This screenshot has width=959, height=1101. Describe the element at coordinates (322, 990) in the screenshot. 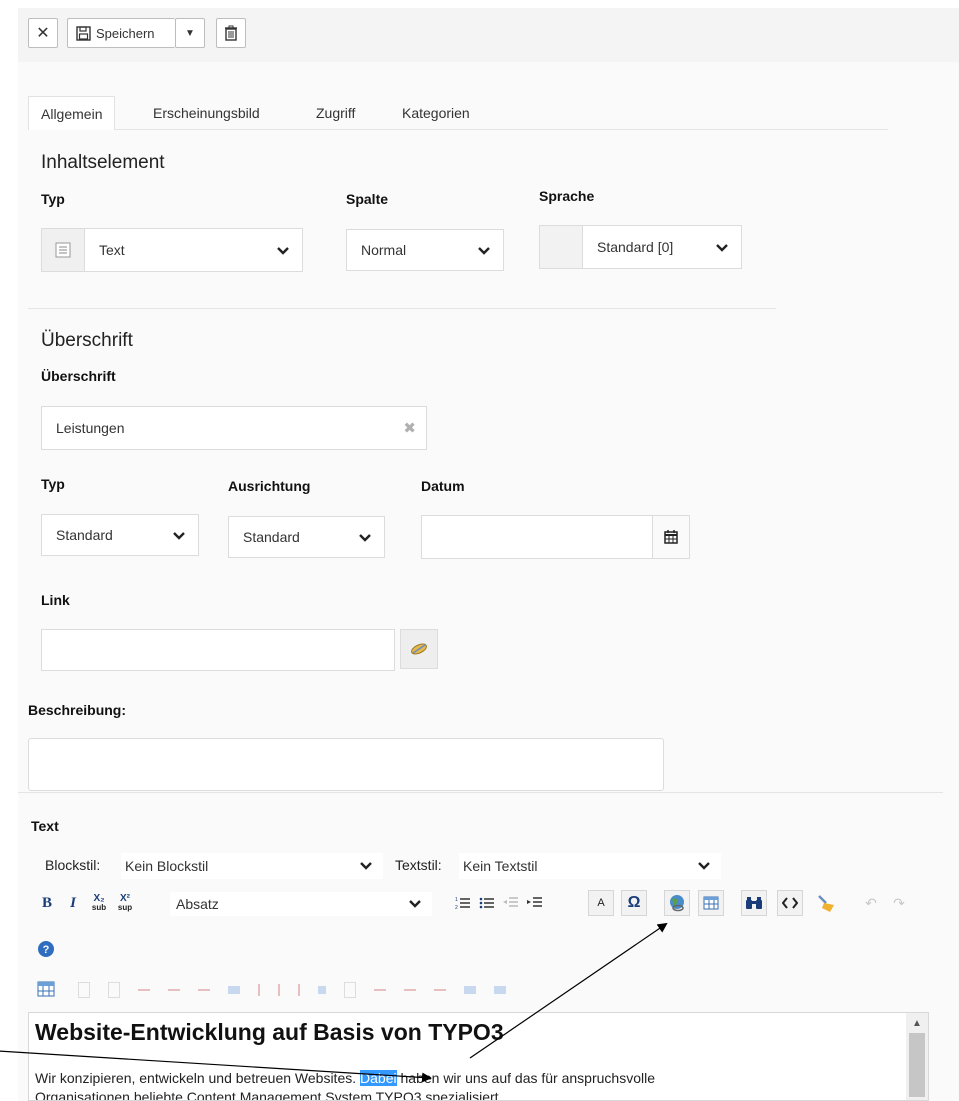

I see `col-split-icon` at that location.